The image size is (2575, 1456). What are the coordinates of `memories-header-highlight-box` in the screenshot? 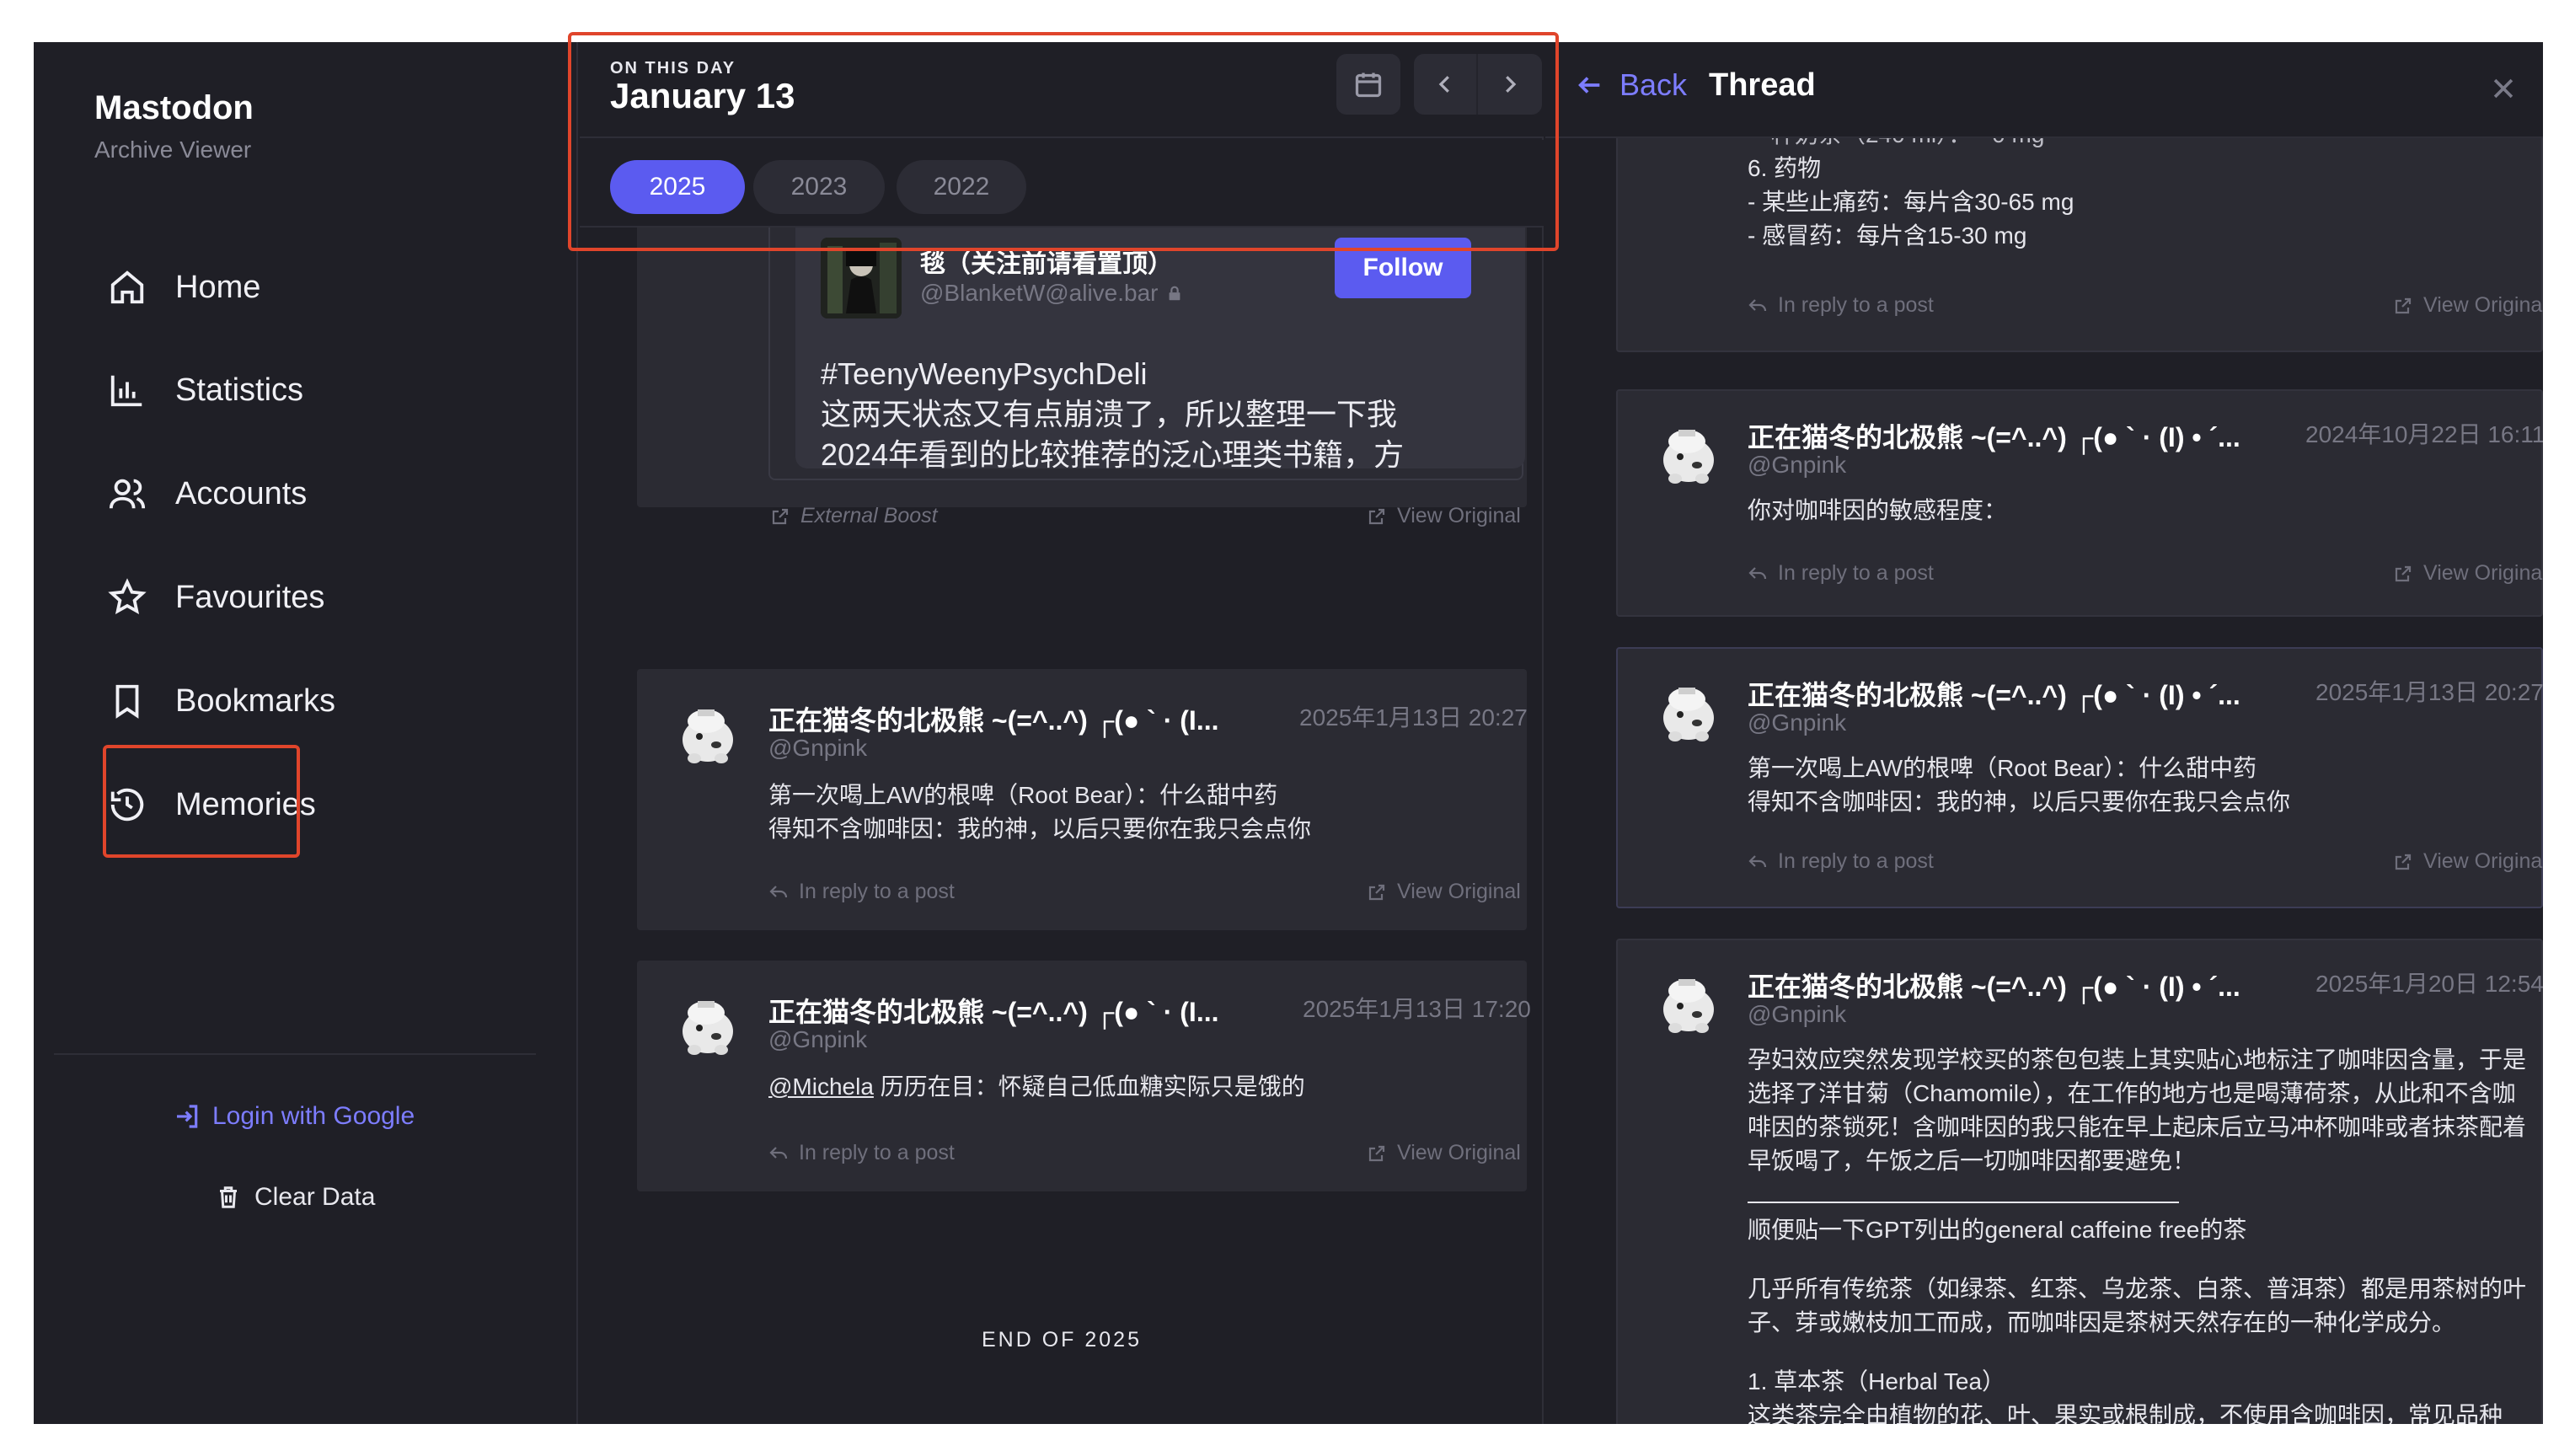 It's located at (1063, 141).